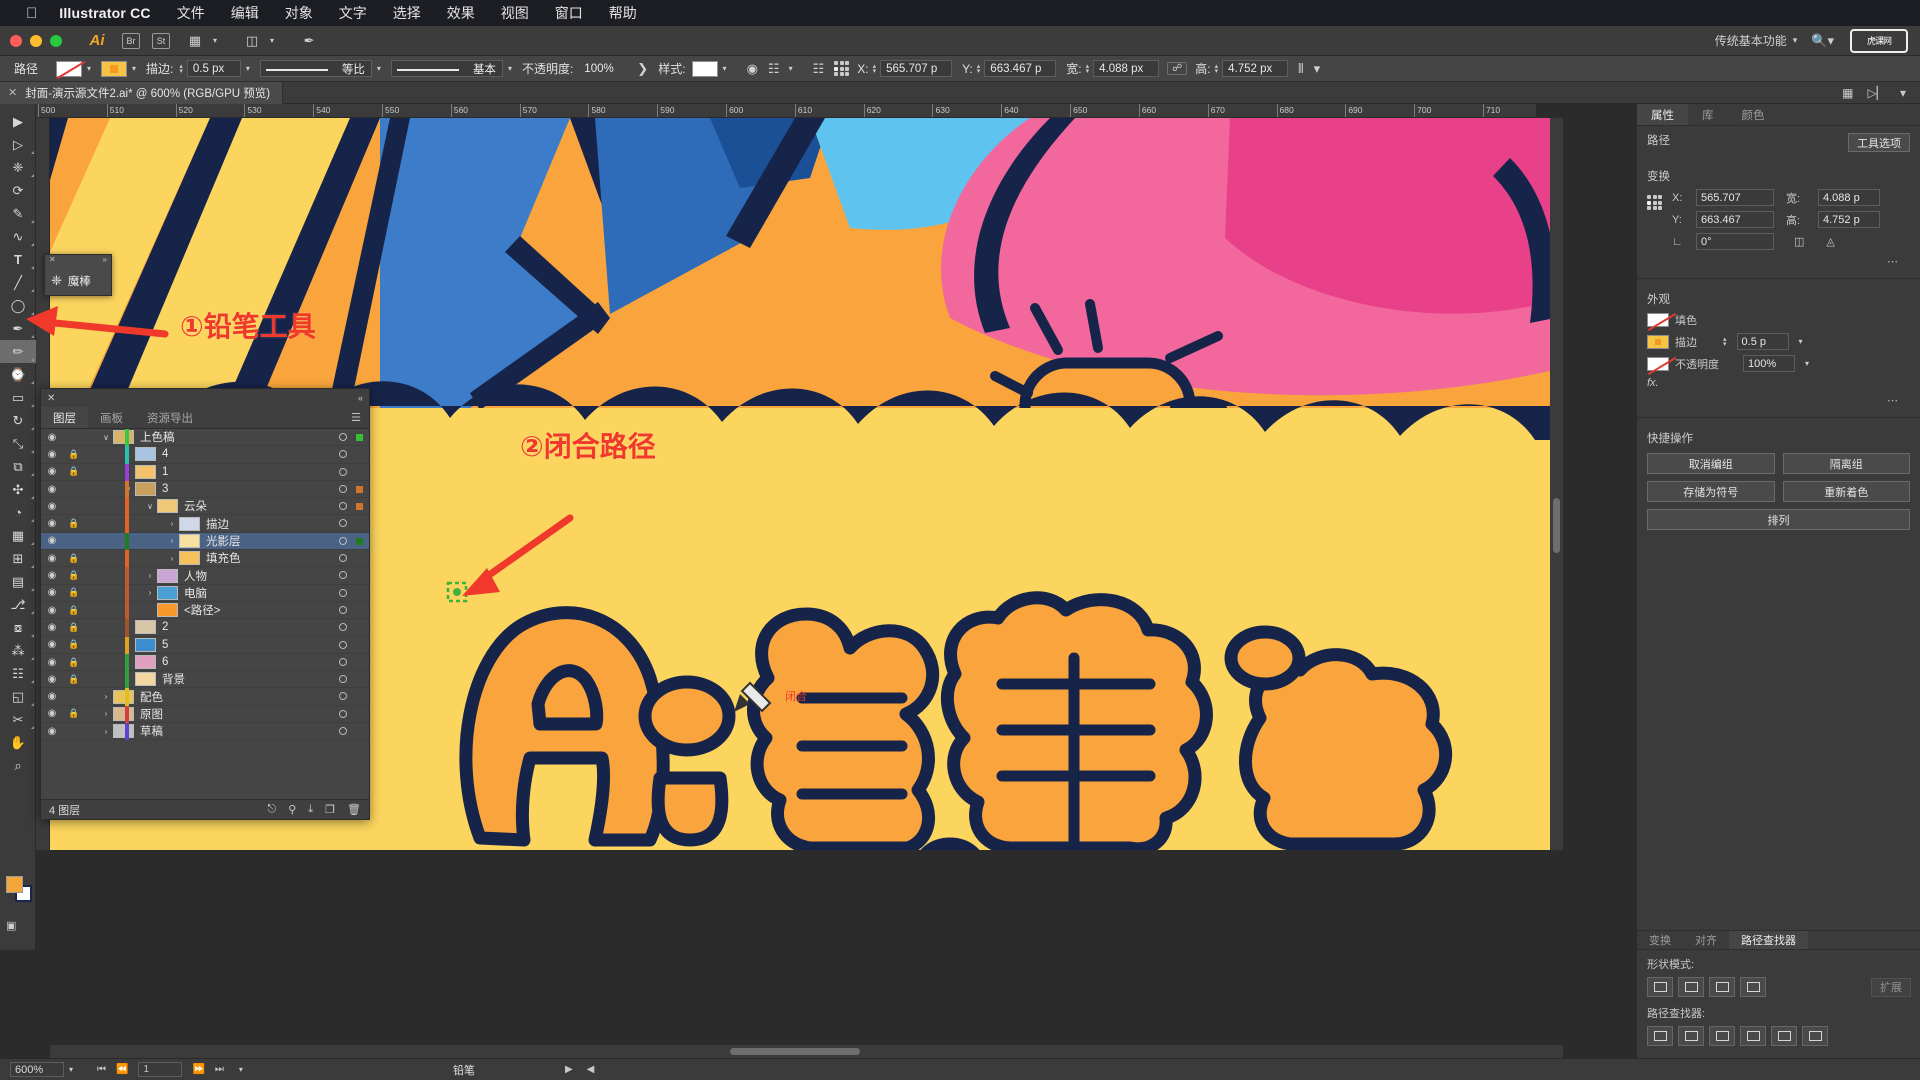  Describe the element at coordinates (916, 68) in the screenshot. I see `x-position-input: 565.707 p` at that location.